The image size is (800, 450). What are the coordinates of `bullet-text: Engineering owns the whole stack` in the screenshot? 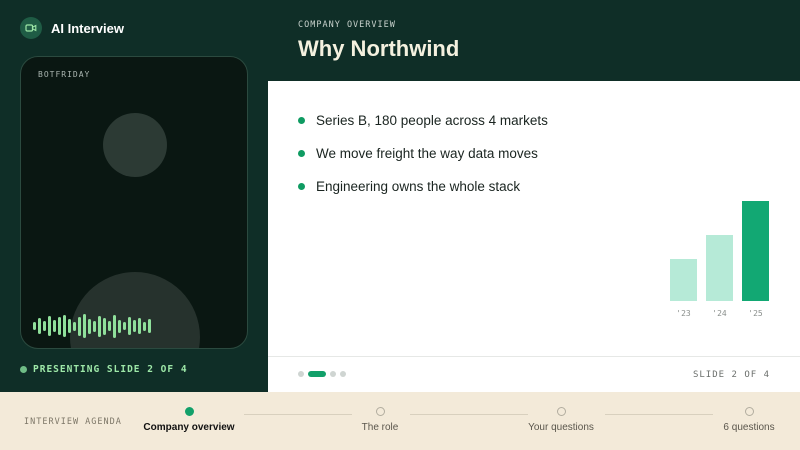 It's located at (418, 186).